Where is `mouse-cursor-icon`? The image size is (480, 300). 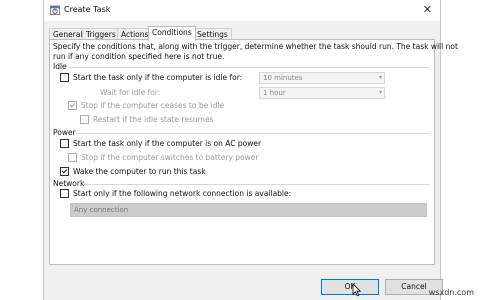
mouse-cursor-icon is located at coordinates (357, 290).